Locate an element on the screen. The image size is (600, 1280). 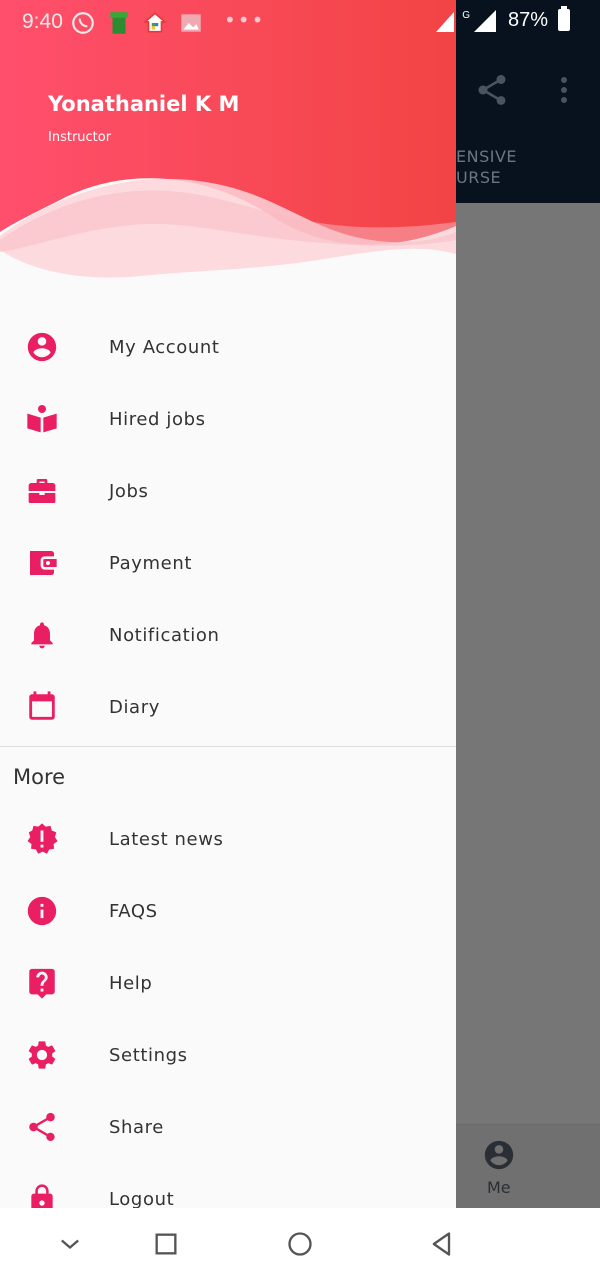
recents-square-icon is located at coordinates (166, 1244).